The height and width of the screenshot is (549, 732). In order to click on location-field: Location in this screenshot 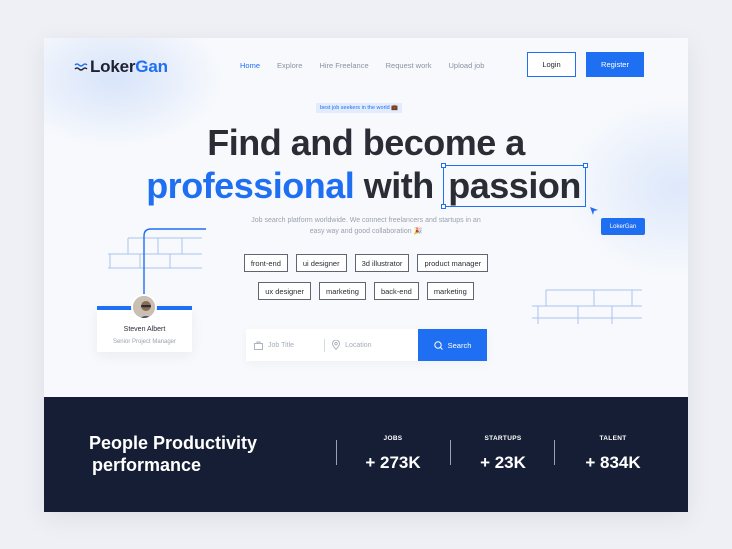, I will do `click(352, 345)`.